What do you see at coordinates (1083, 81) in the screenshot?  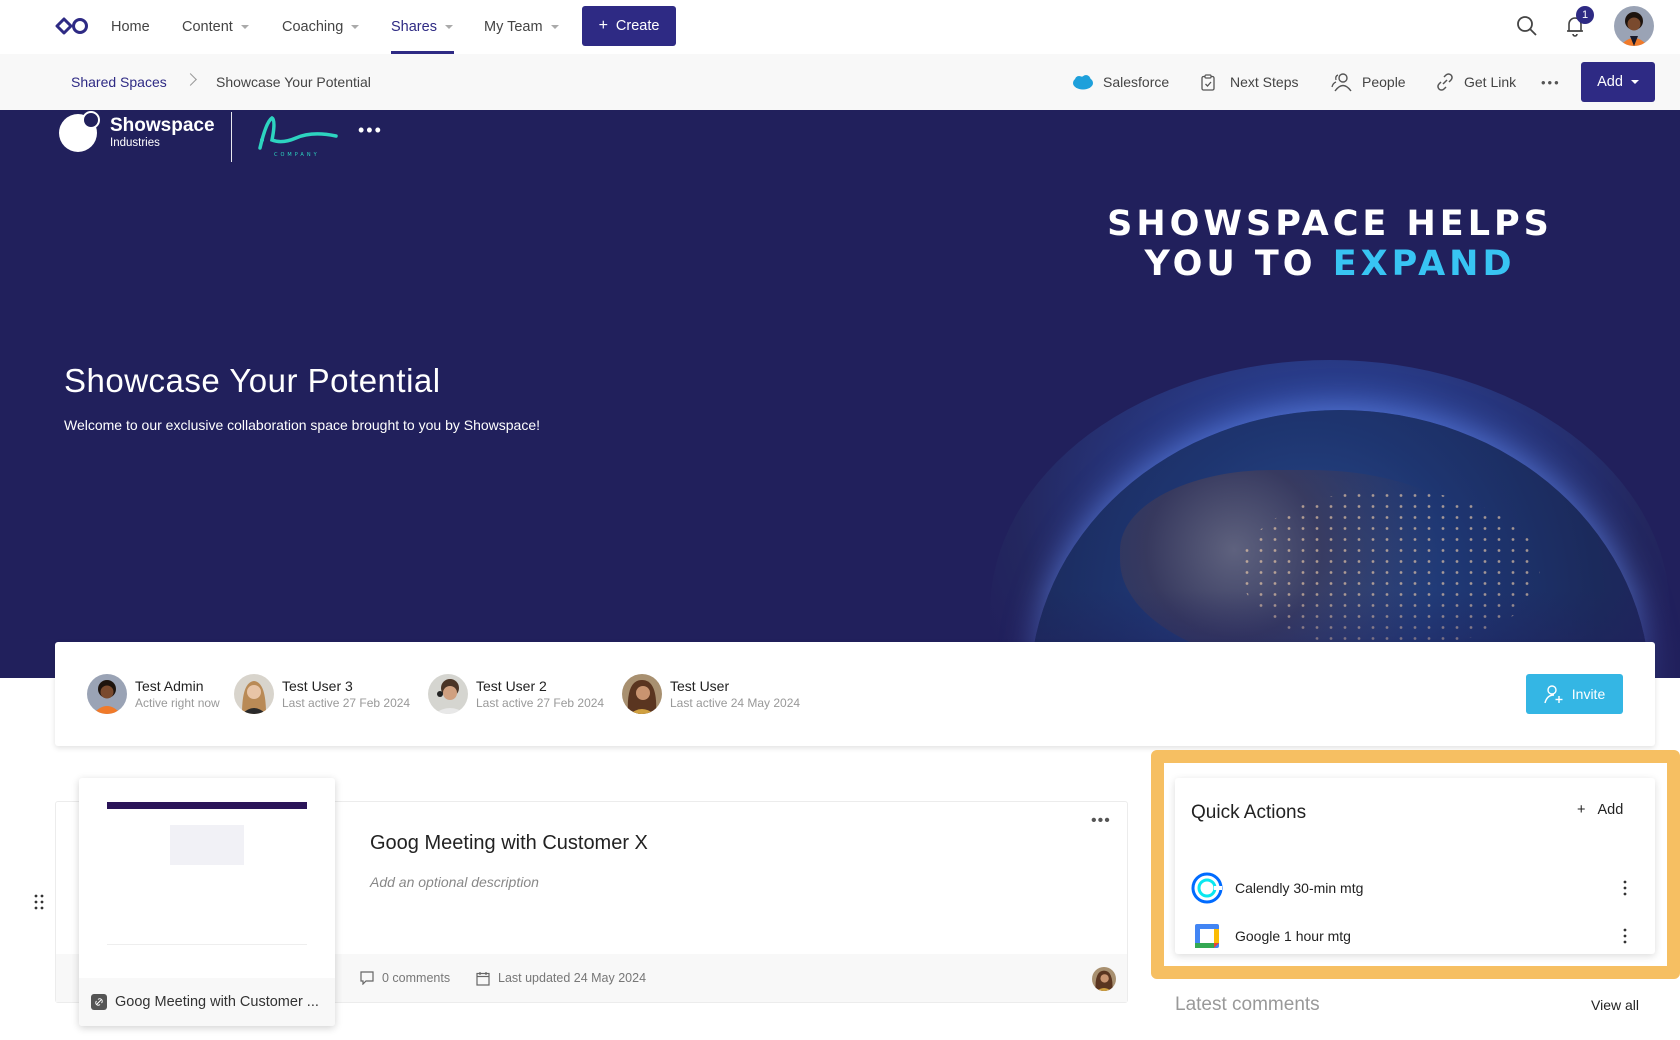 I see `salesforce-cloud-icon` at bounding box center [1083, 81].